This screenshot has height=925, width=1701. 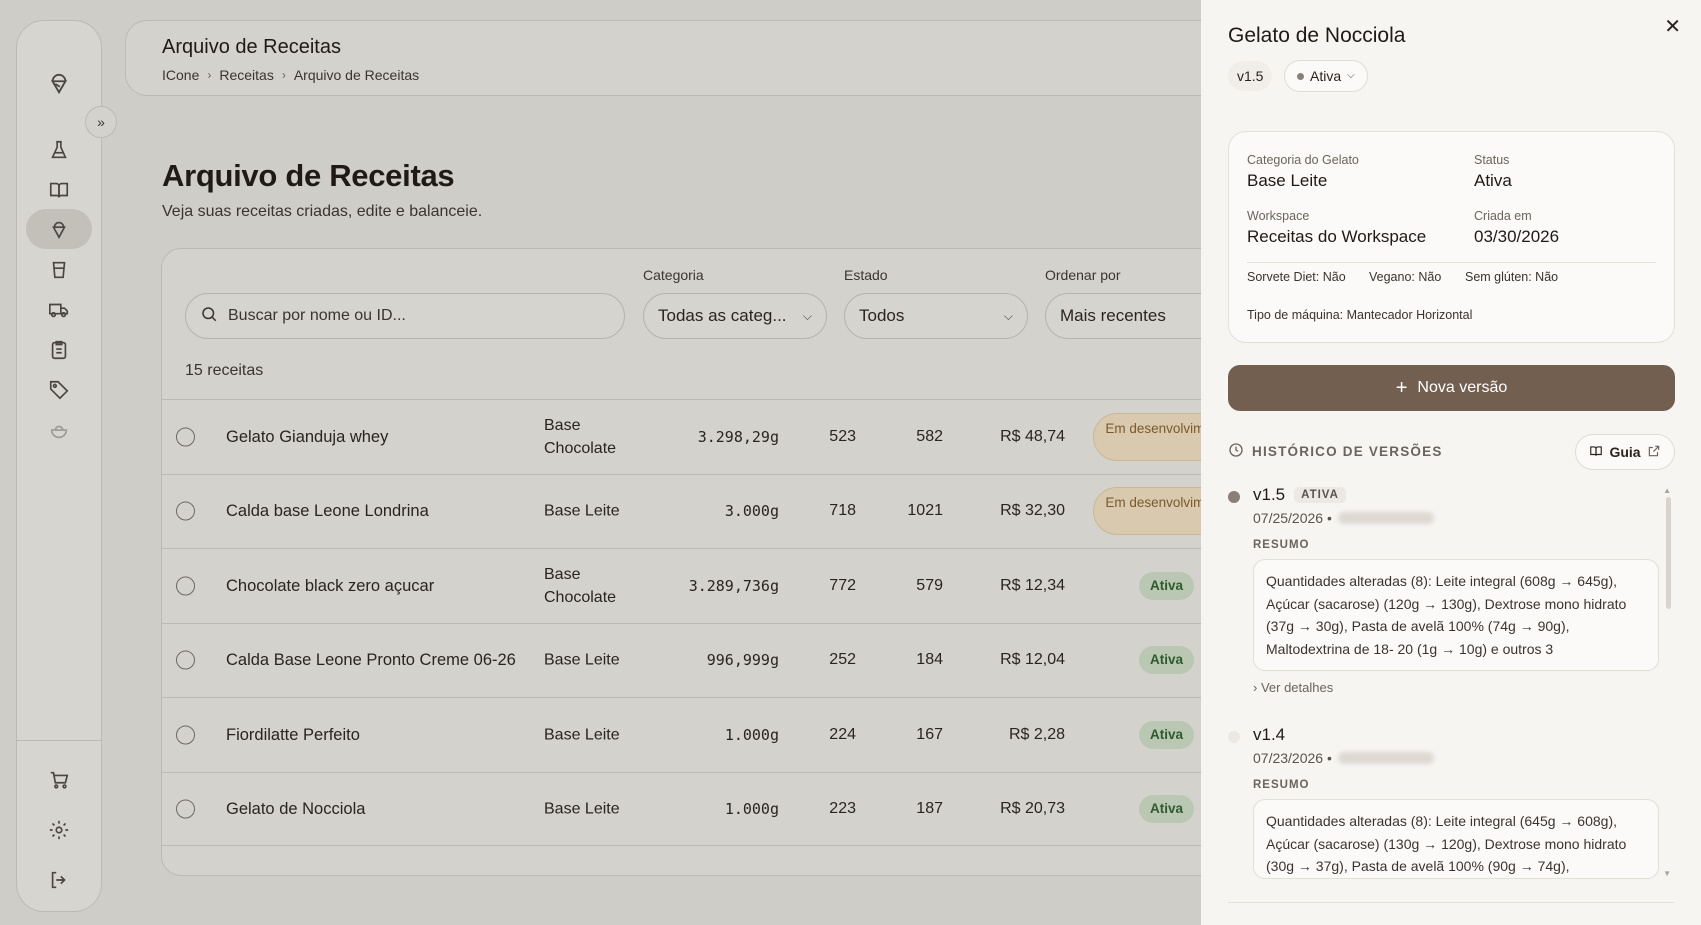 What do you see at coordinates (842, 585) in the screenshot?
I see `recipe-metric-1: 772` at bounding box center [842, 585].